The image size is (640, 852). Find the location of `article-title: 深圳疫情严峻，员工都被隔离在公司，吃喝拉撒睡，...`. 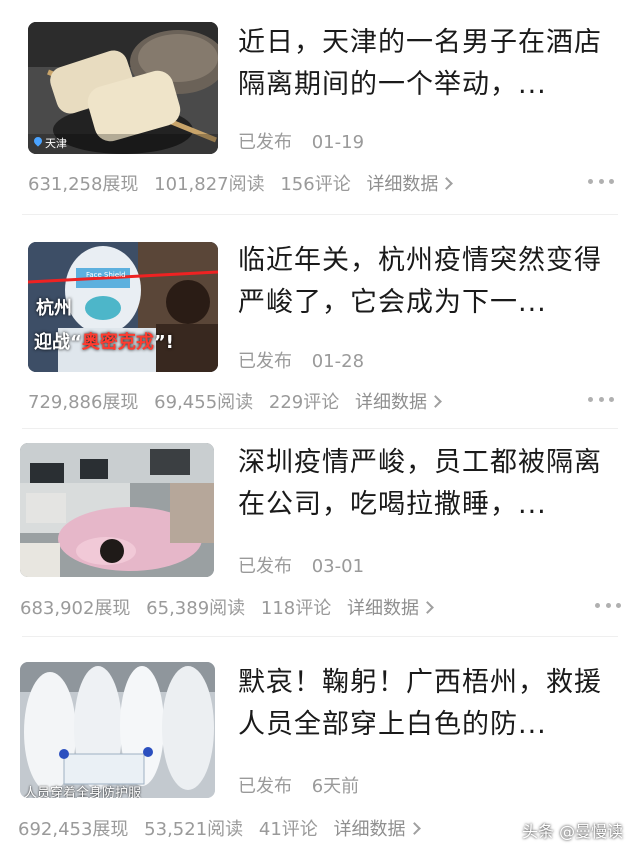

article-title: 深圳疫情严峻，员工都被隔离在公司，吃喝拉撒睡，... is located at coordinates (428, 484).